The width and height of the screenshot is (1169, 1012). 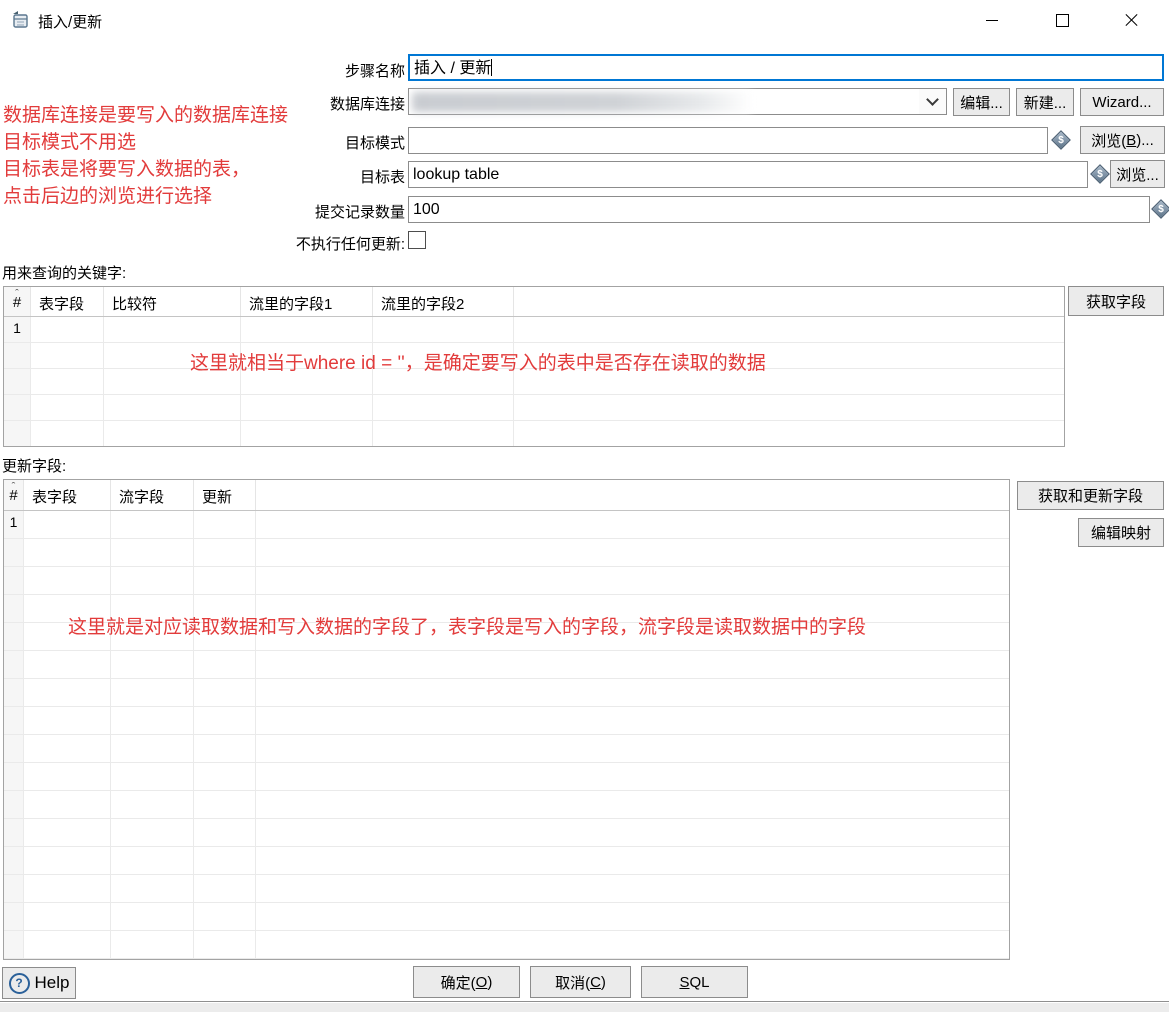 I want to click on connection-select, so click(x=677, y=101).